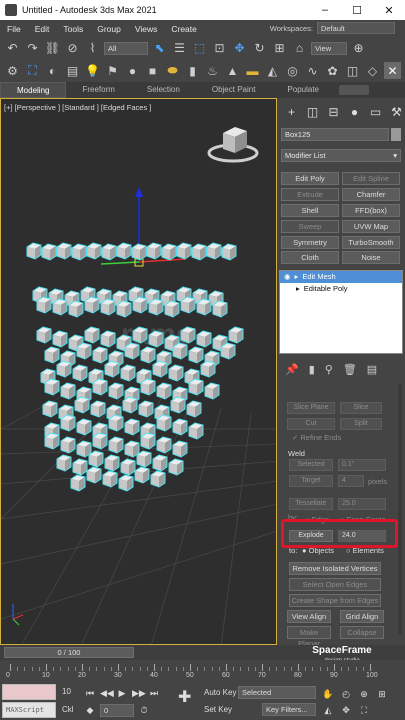  What do you see at coordinates (310, 242) in the screenshot?
I see `symmetry-button: Symmetry` at bounding box center [310, 242].